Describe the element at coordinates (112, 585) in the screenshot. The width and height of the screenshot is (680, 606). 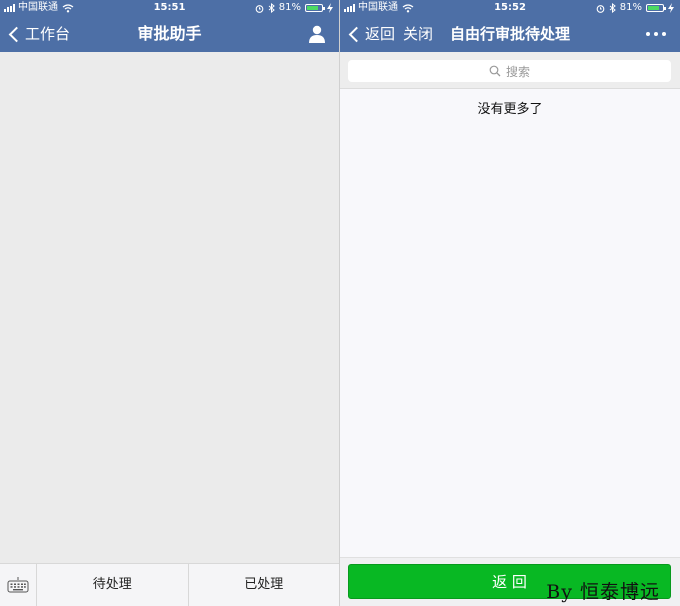
I see `tab-pending: 待处理` at that location.